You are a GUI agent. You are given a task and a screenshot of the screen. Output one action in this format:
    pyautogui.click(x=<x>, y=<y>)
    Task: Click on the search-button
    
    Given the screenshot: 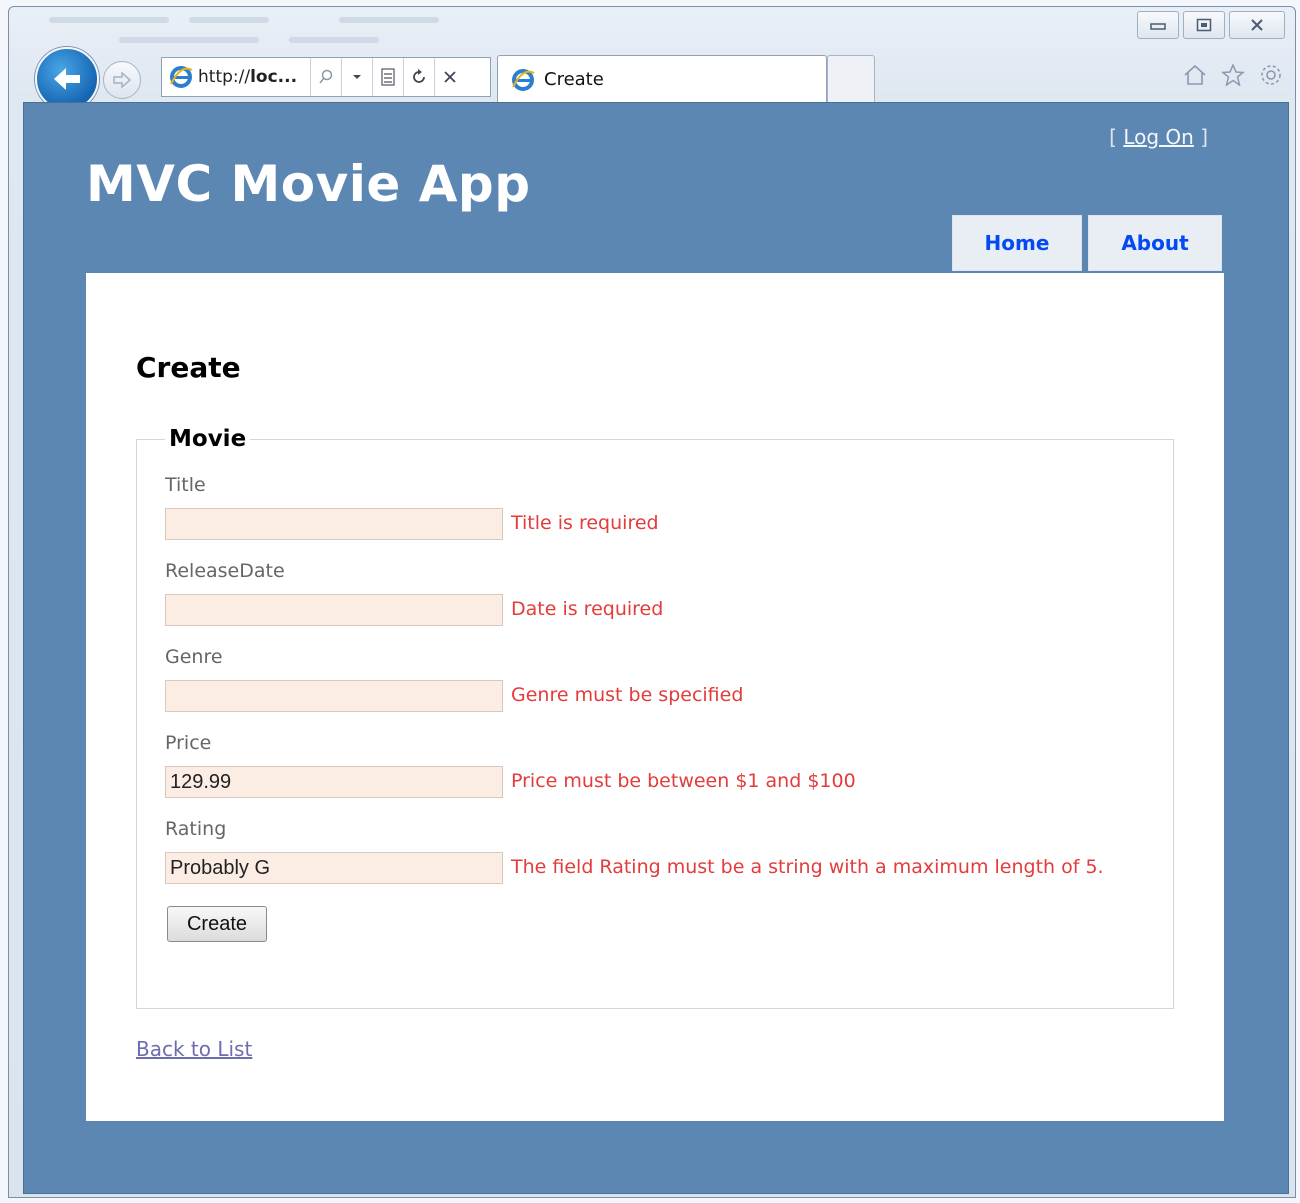 What is the action you would take?
    pyautogui.click(x=325, y=77)
    